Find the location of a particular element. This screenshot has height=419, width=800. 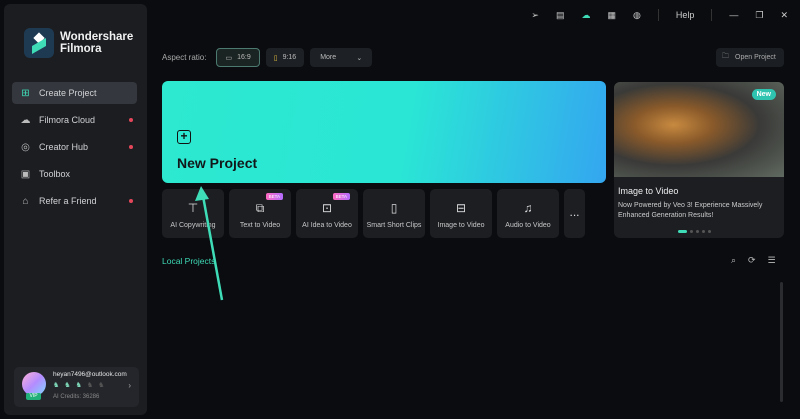

minimize-icon: — is located at coordinates (733, 15).